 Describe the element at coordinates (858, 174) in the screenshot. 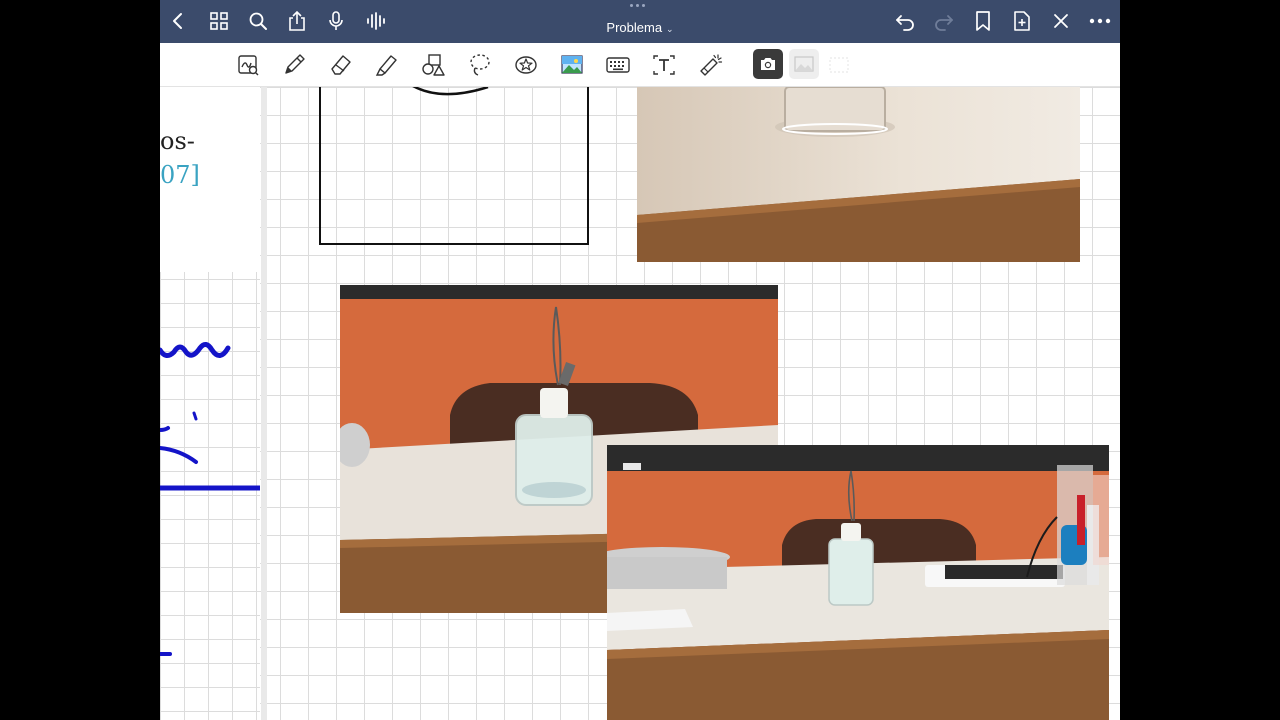

I see `lab-photo-glass-closeup` at that location.